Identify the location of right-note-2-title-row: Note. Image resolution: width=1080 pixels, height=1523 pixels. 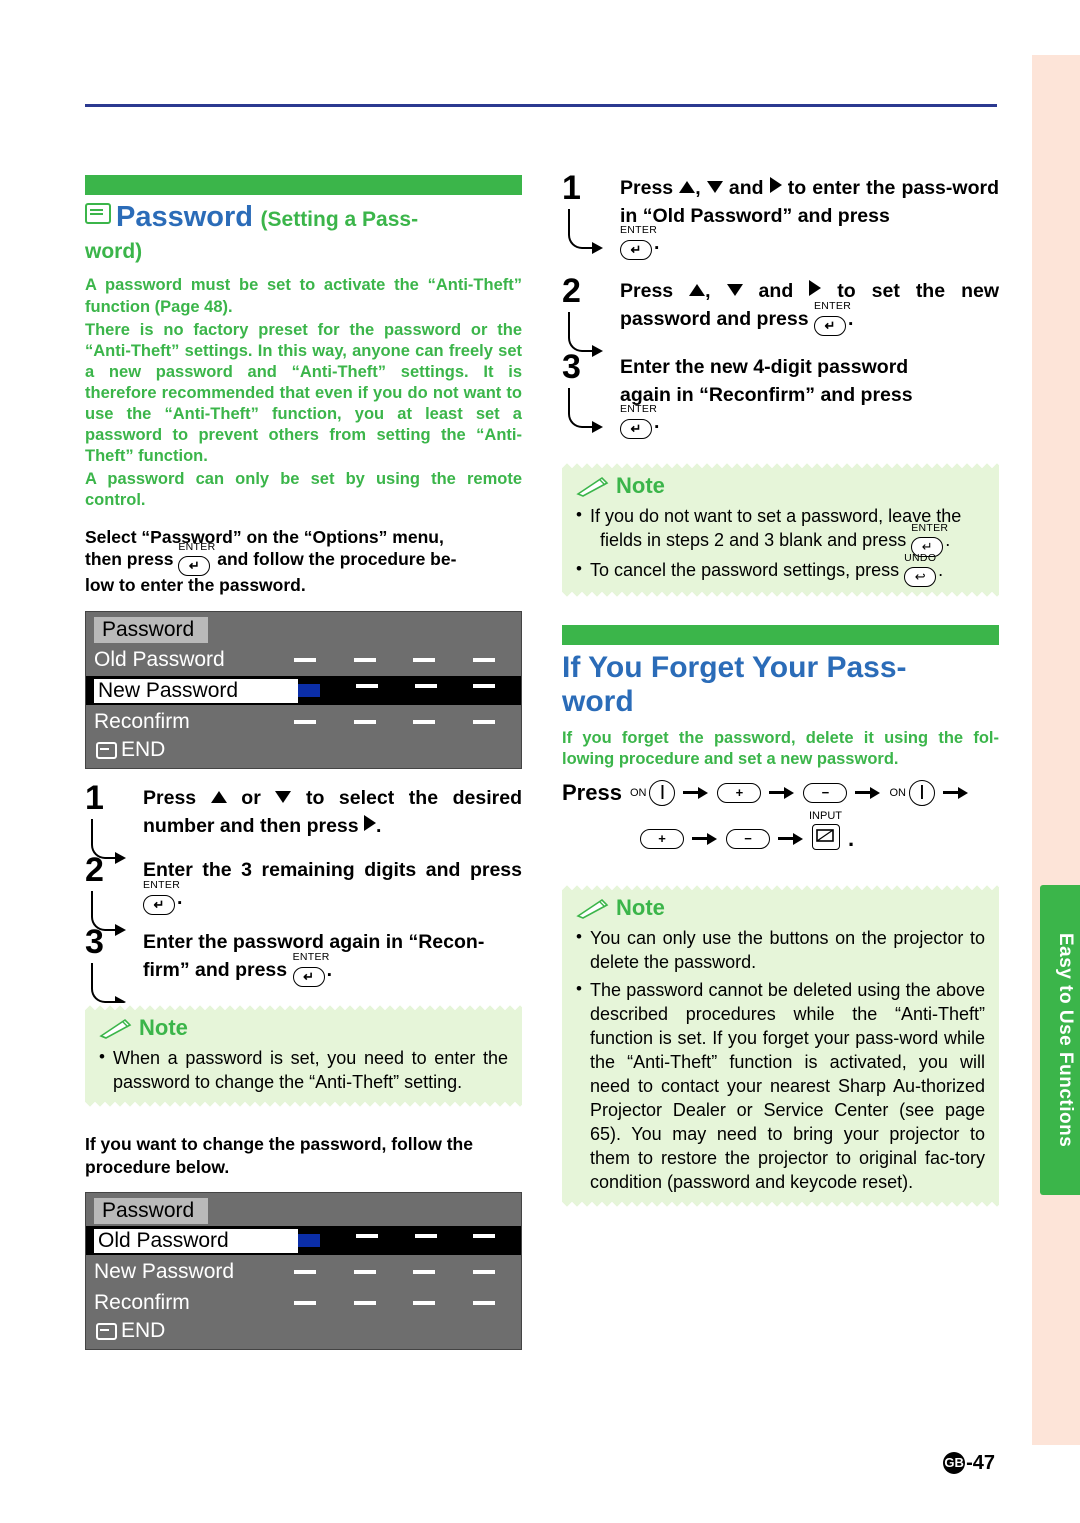
(780, 908).